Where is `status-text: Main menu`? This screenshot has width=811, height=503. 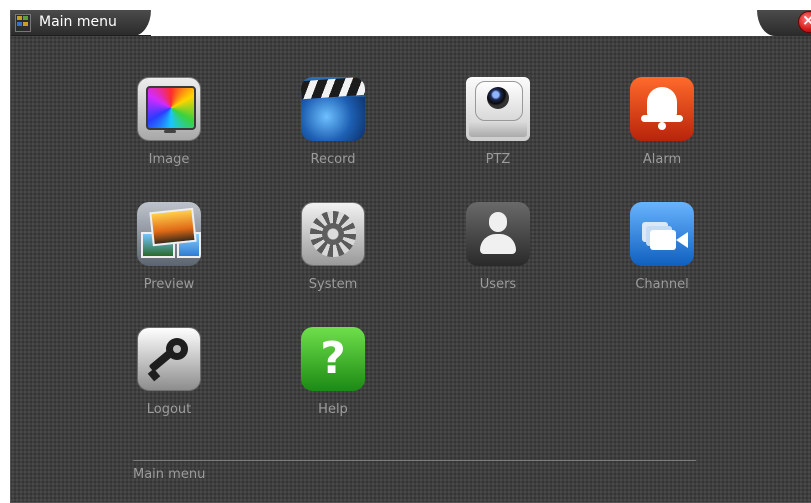 status-text: Main menu is located at coordinates (169, 474).